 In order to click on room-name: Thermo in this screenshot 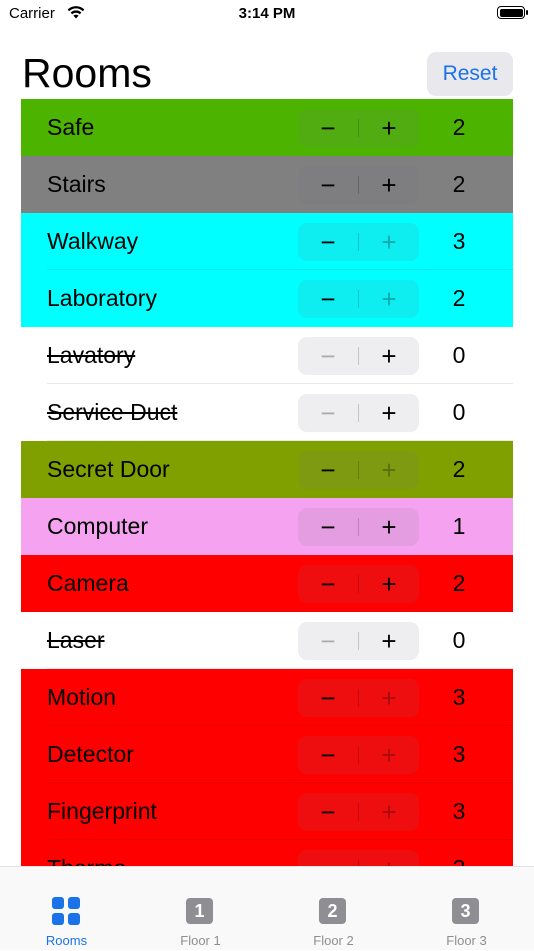, I will do `click(86, 853)`.